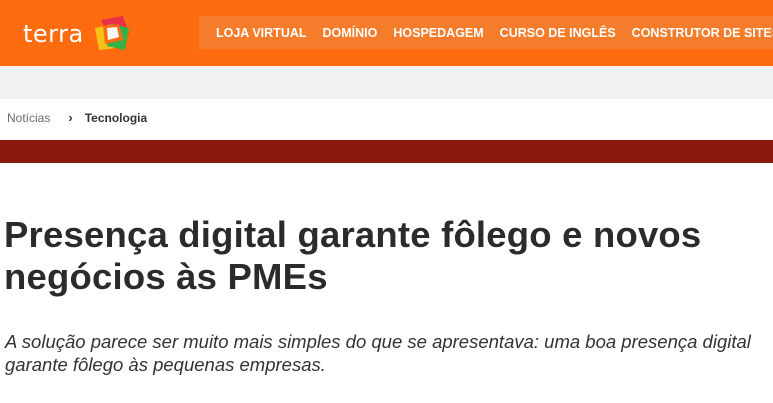 This screenshot has width=773, height=403. What do you see at coordinates (386, 82) in the screenshot?
I see `ad-strip` at bounding box center [386, 82].